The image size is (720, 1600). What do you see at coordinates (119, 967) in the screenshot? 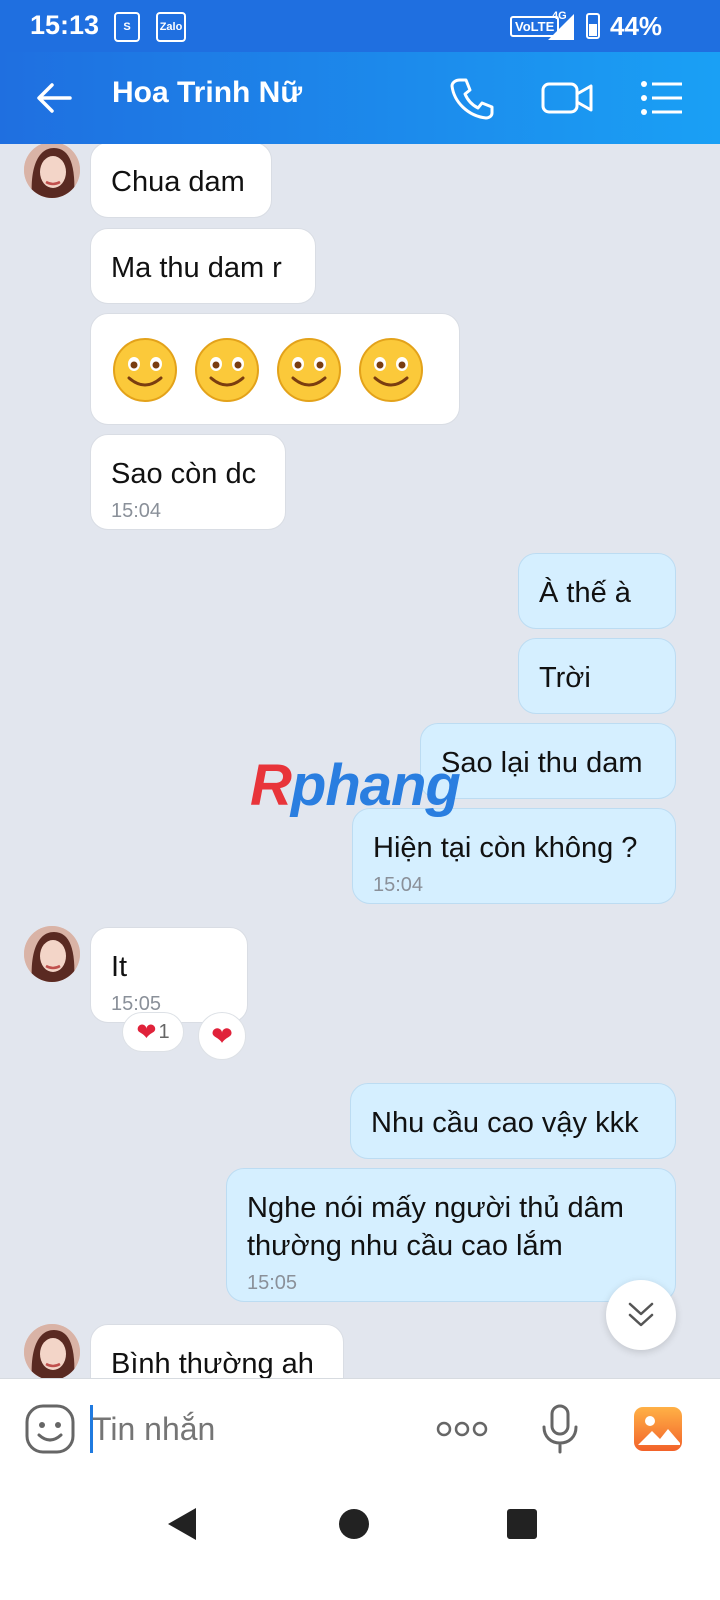
I see `message-text: It` at bounding box center [119, 967].